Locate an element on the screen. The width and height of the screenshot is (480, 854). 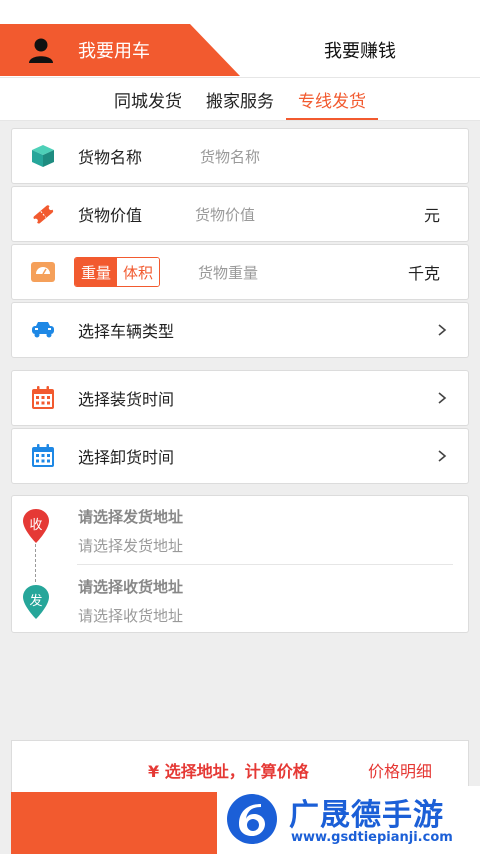
price-text: ¥ 选择地址，计算价格 is located at coordinates (228, 771).